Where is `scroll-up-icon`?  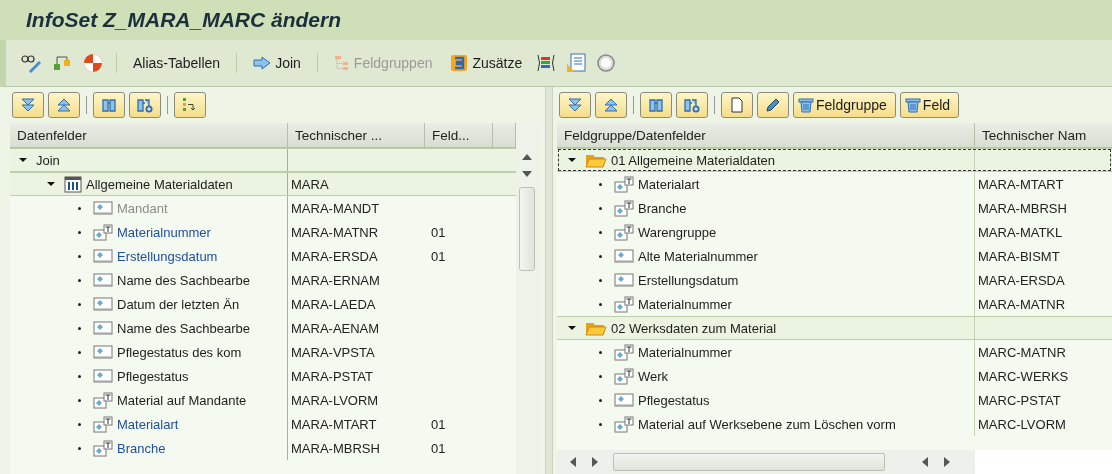 scroll-up-icon is located at coordinates (527, 157).